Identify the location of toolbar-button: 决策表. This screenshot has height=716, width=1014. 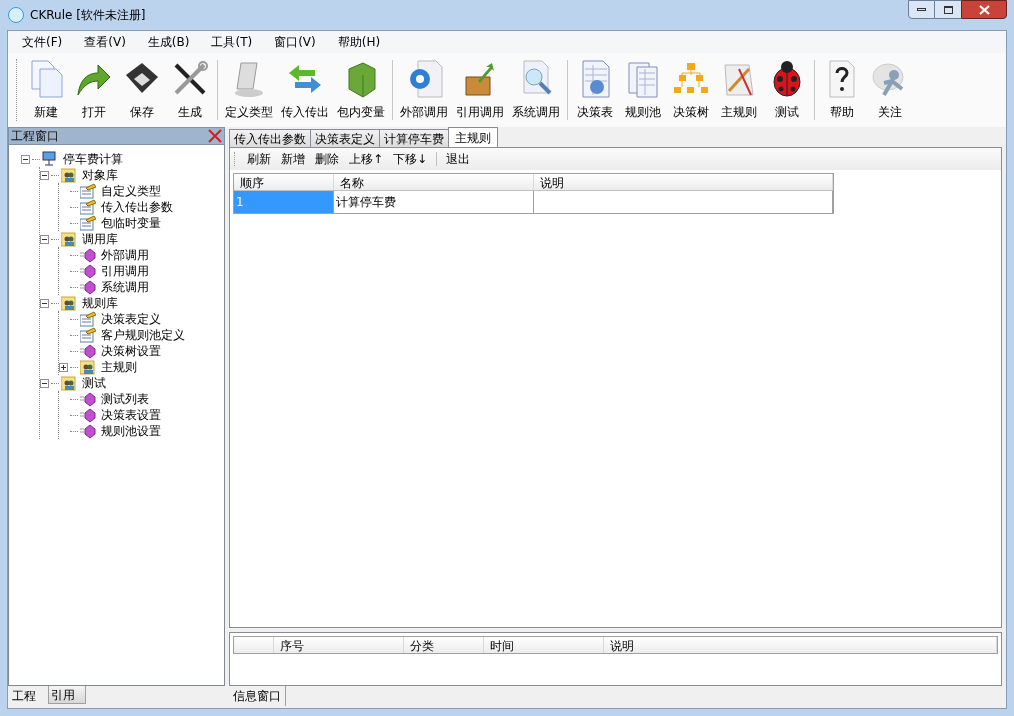
(595, 90).